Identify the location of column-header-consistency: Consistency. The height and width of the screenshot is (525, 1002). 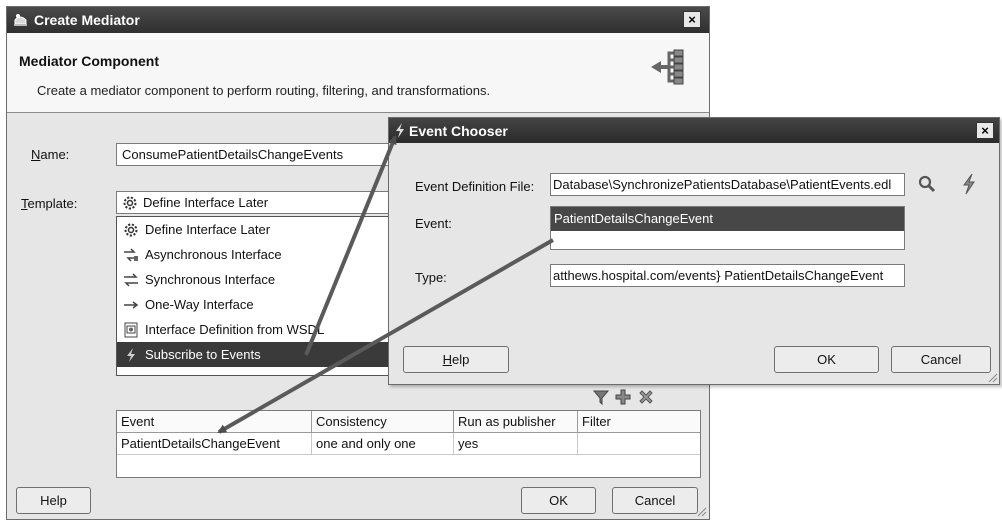
(383, 422).